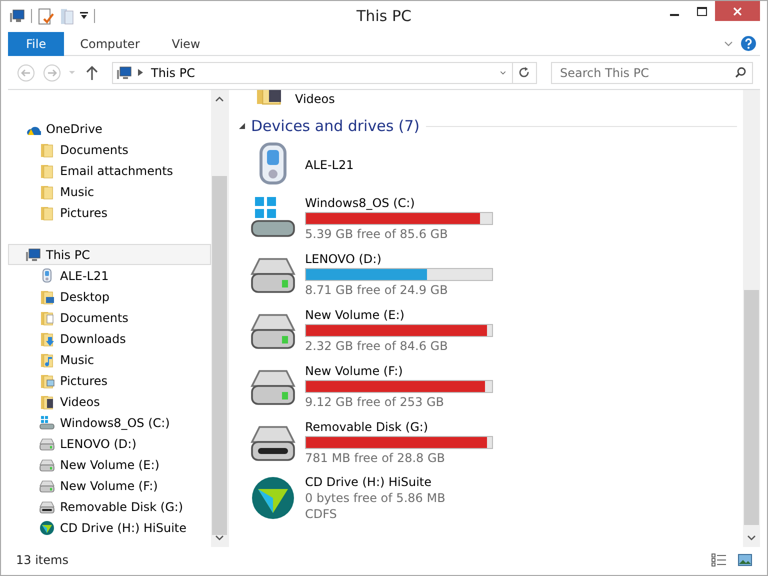 The width and height of the screenshot is (768, 576). Describe the element at coordinates (109, 296) in the screenshot. I see `nav-item: Desktop` at that location.